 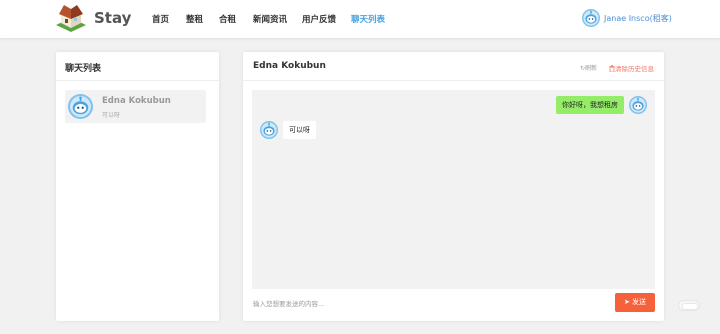 What do you see at coordinates (591, 68) in the screenshot?
I see `refresh-label: 刷新` at bounding box center [591, 68].